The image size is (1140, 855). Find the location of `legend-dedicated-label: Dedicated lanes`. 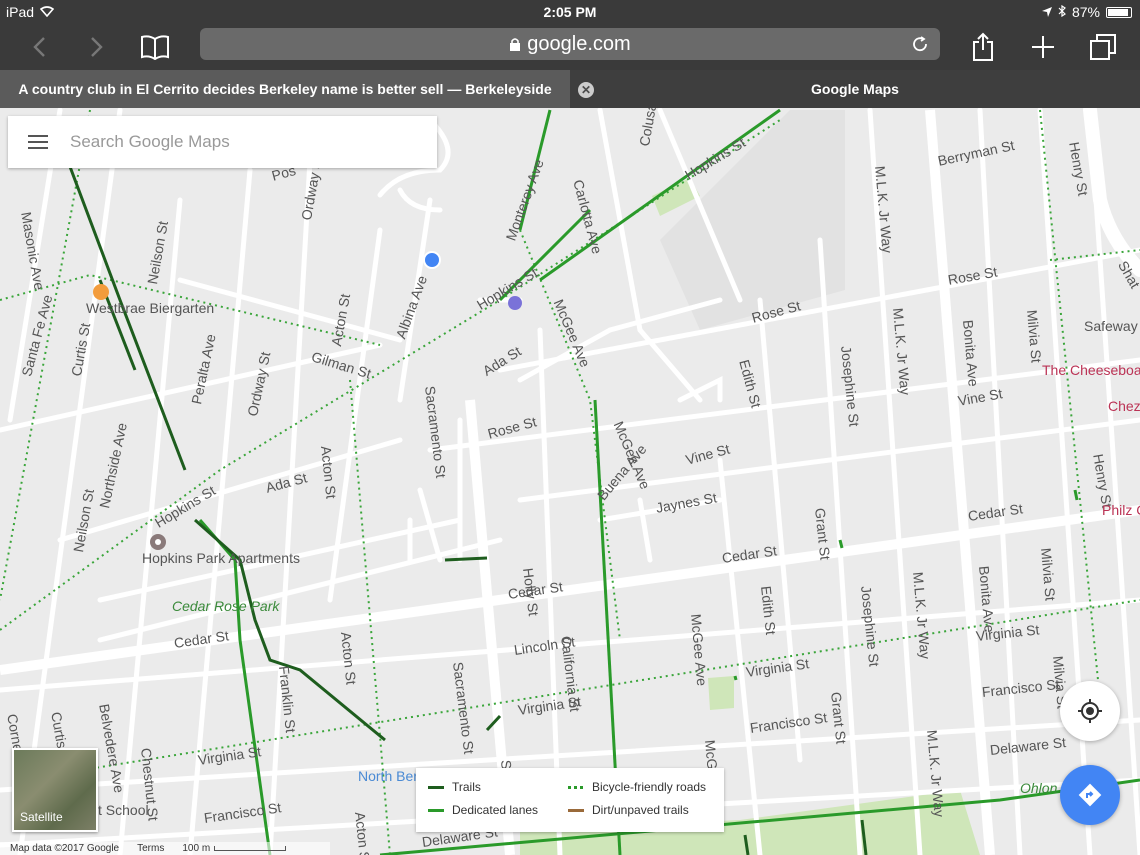

legend-dedicated-label: Dedicated lanes is located at coordinates (495, 810).